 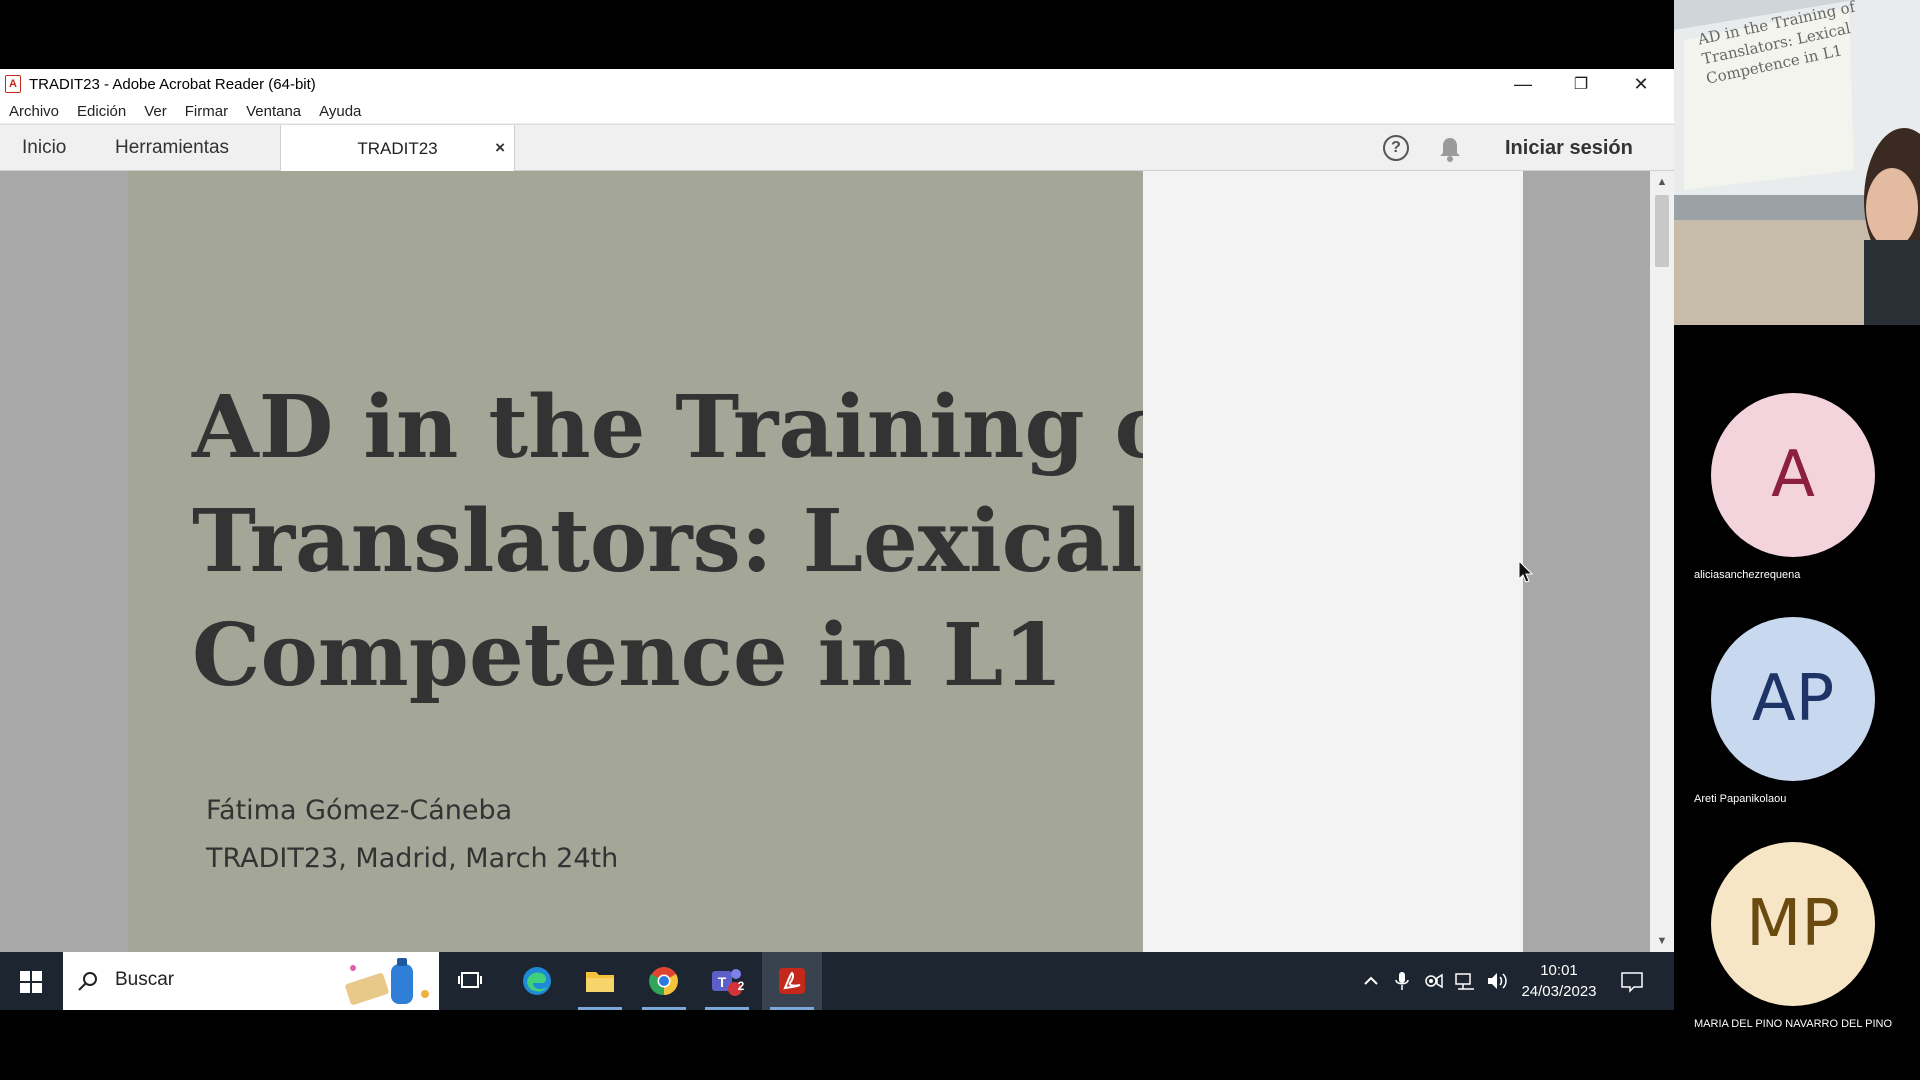 I want to click on slide-title-line: Competence in L1, so click(x=628, y=655).